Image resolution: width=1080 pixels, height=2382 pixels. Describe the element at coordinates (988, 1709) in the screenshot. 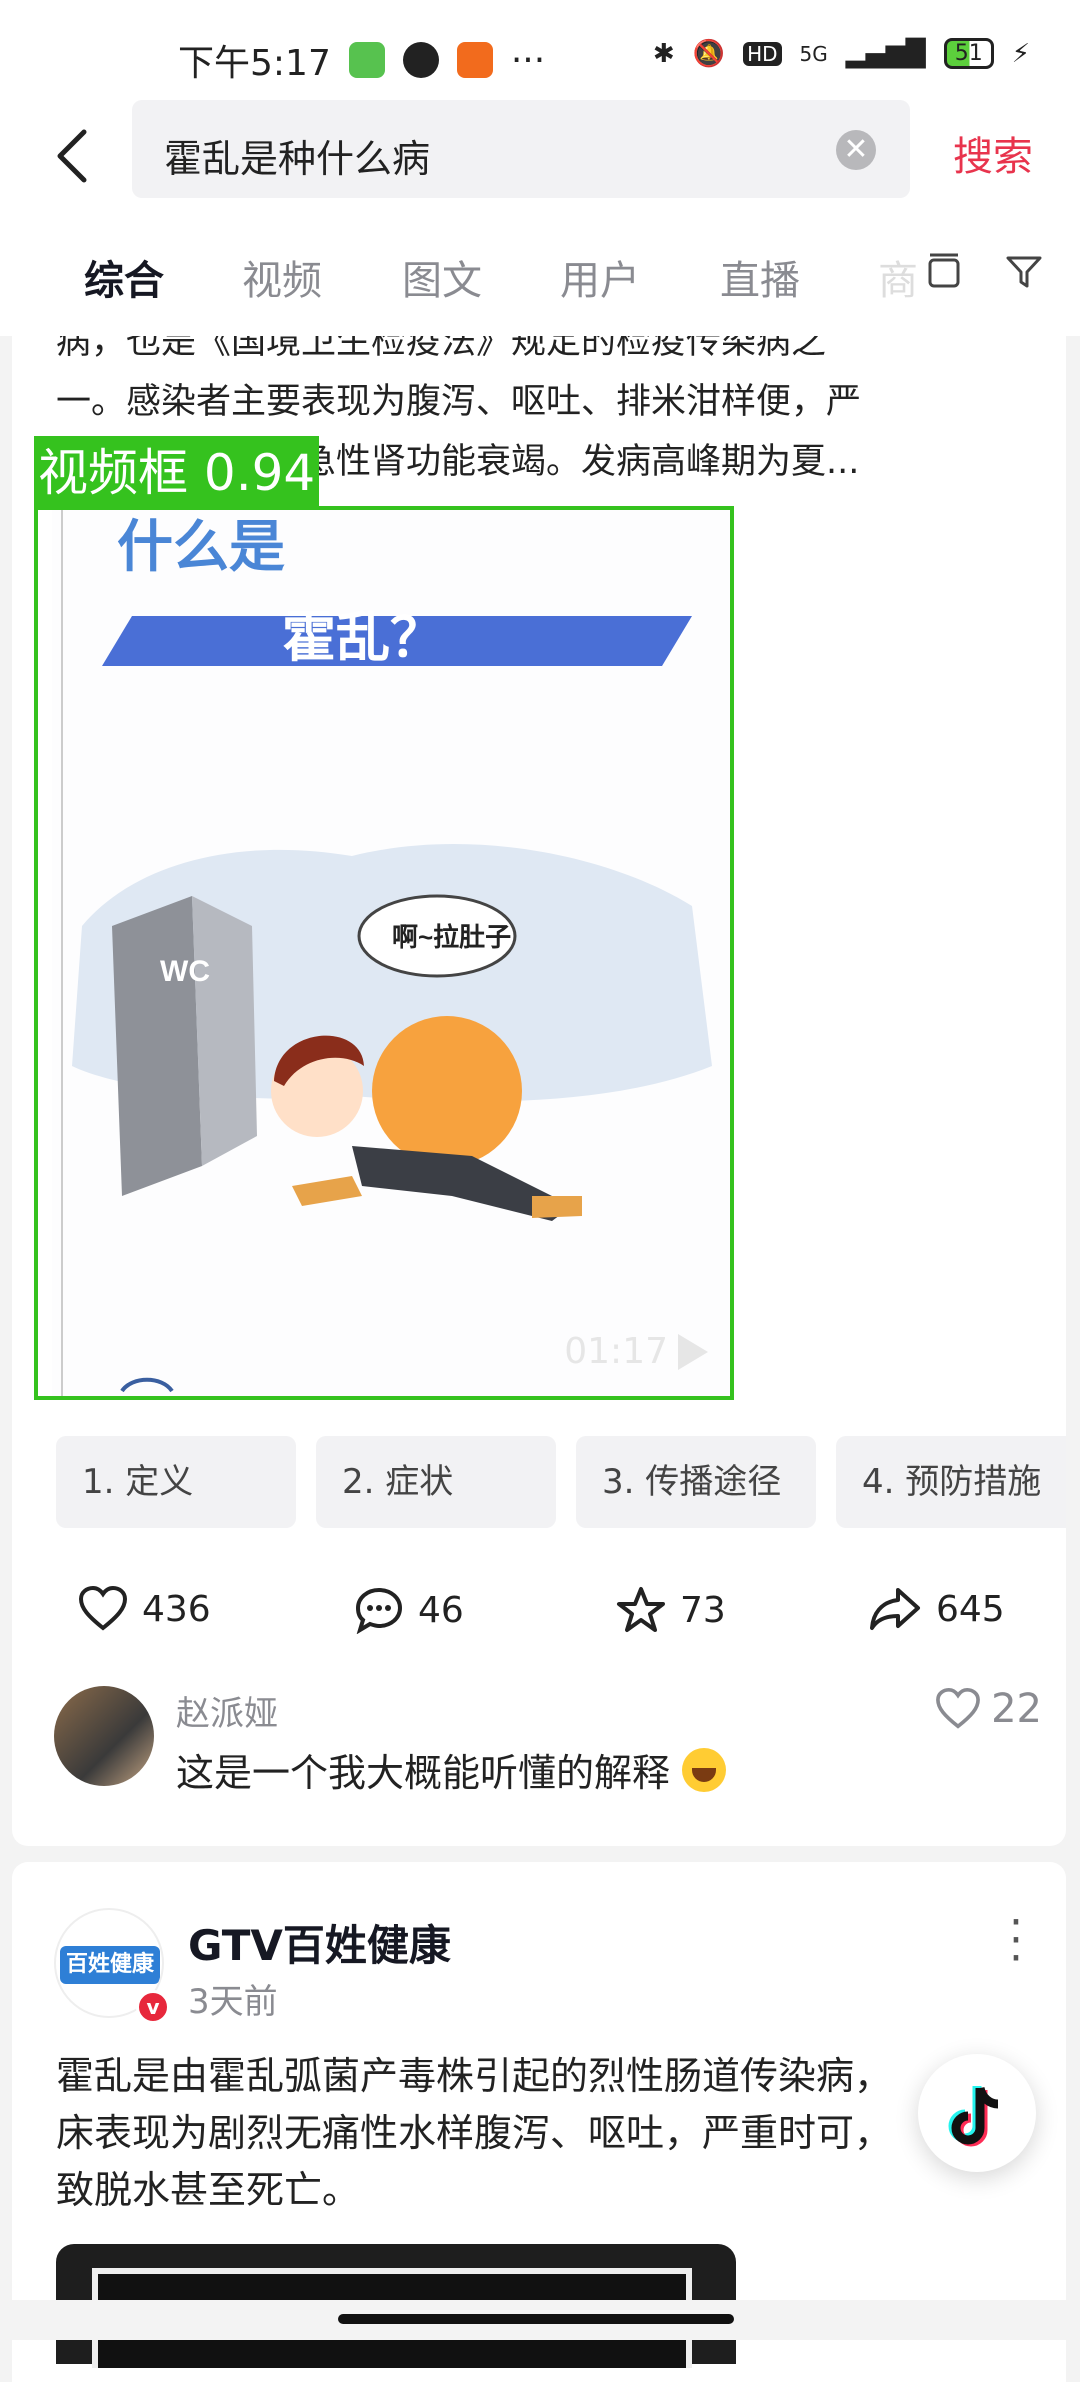

I see `comment-like-button: 22` at that location.